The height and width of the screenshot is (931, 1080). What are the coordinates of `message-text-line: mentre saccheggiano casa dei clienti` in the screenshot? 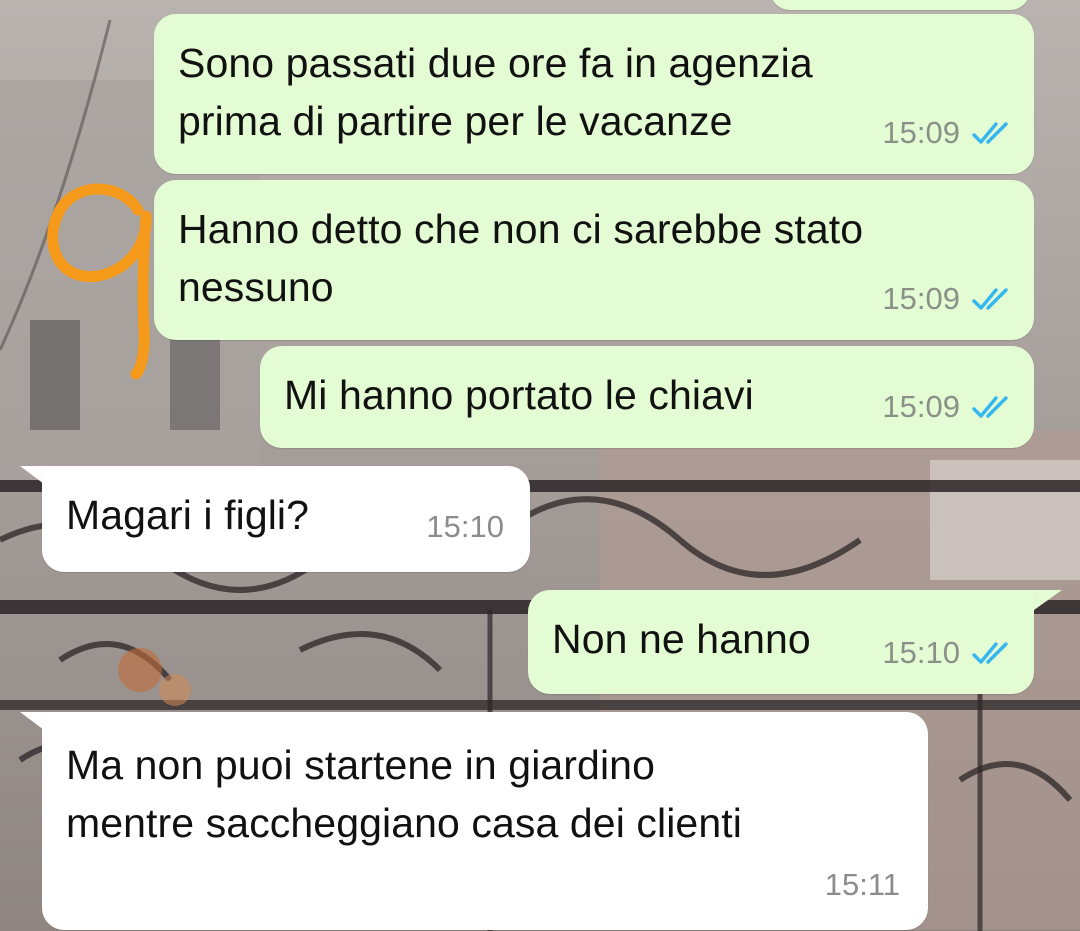 It's located at (404, 823).